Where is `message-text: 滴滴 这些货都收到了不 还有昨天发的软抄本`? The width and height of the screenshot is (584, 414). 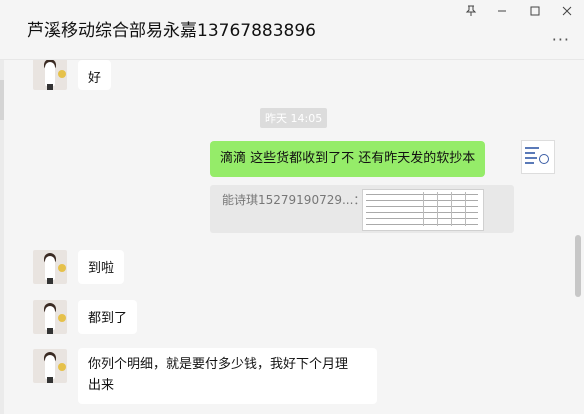
message-text: 滴滴 这些货都收到了不 还有昨天发的软抄本 is located at coordinates (348, 158).